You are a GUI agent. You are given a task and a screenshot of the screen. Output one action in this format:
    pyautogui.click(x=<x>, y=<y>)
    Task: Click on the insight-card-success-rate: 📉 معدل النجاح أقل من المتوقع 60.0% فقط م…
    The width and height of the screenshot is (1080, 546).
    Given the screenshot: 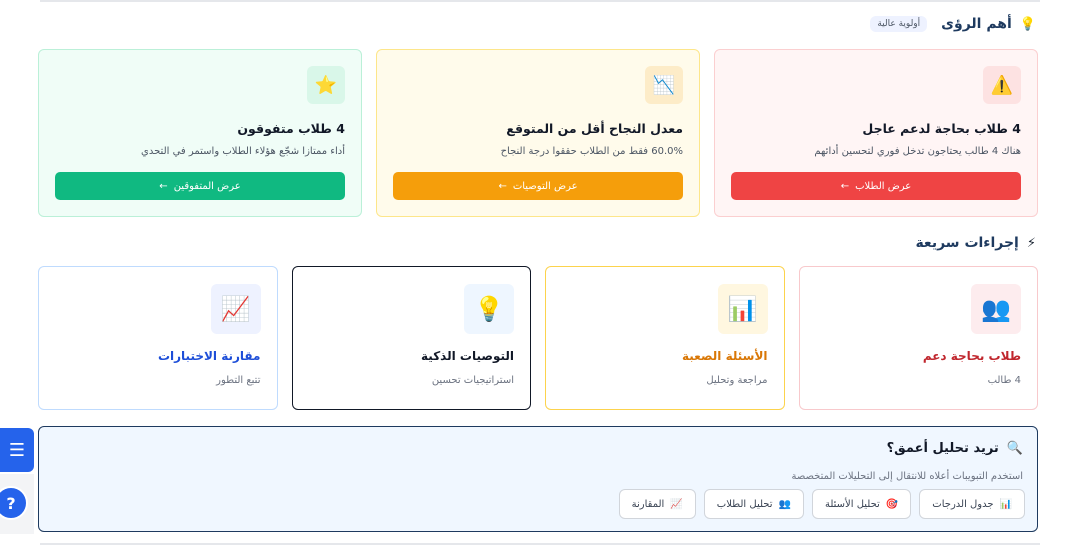 What is the action you would take?
    pyautogui.click(x=538, y=133)
    